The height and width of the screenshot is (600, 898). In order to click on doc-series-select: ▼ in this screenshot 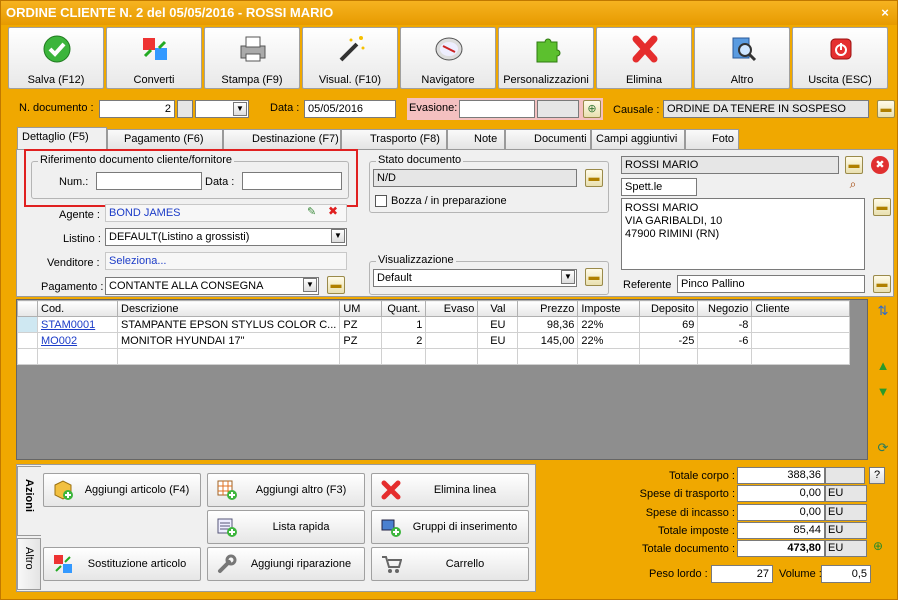, I will do `click(222, 109)`.